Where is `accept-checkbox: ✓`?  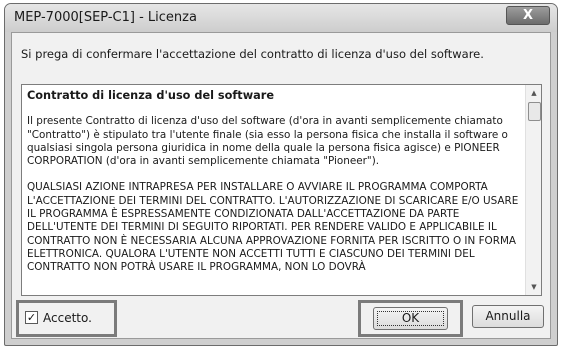
accept-checkbox: ✓ is located at coordinates (31, 317).